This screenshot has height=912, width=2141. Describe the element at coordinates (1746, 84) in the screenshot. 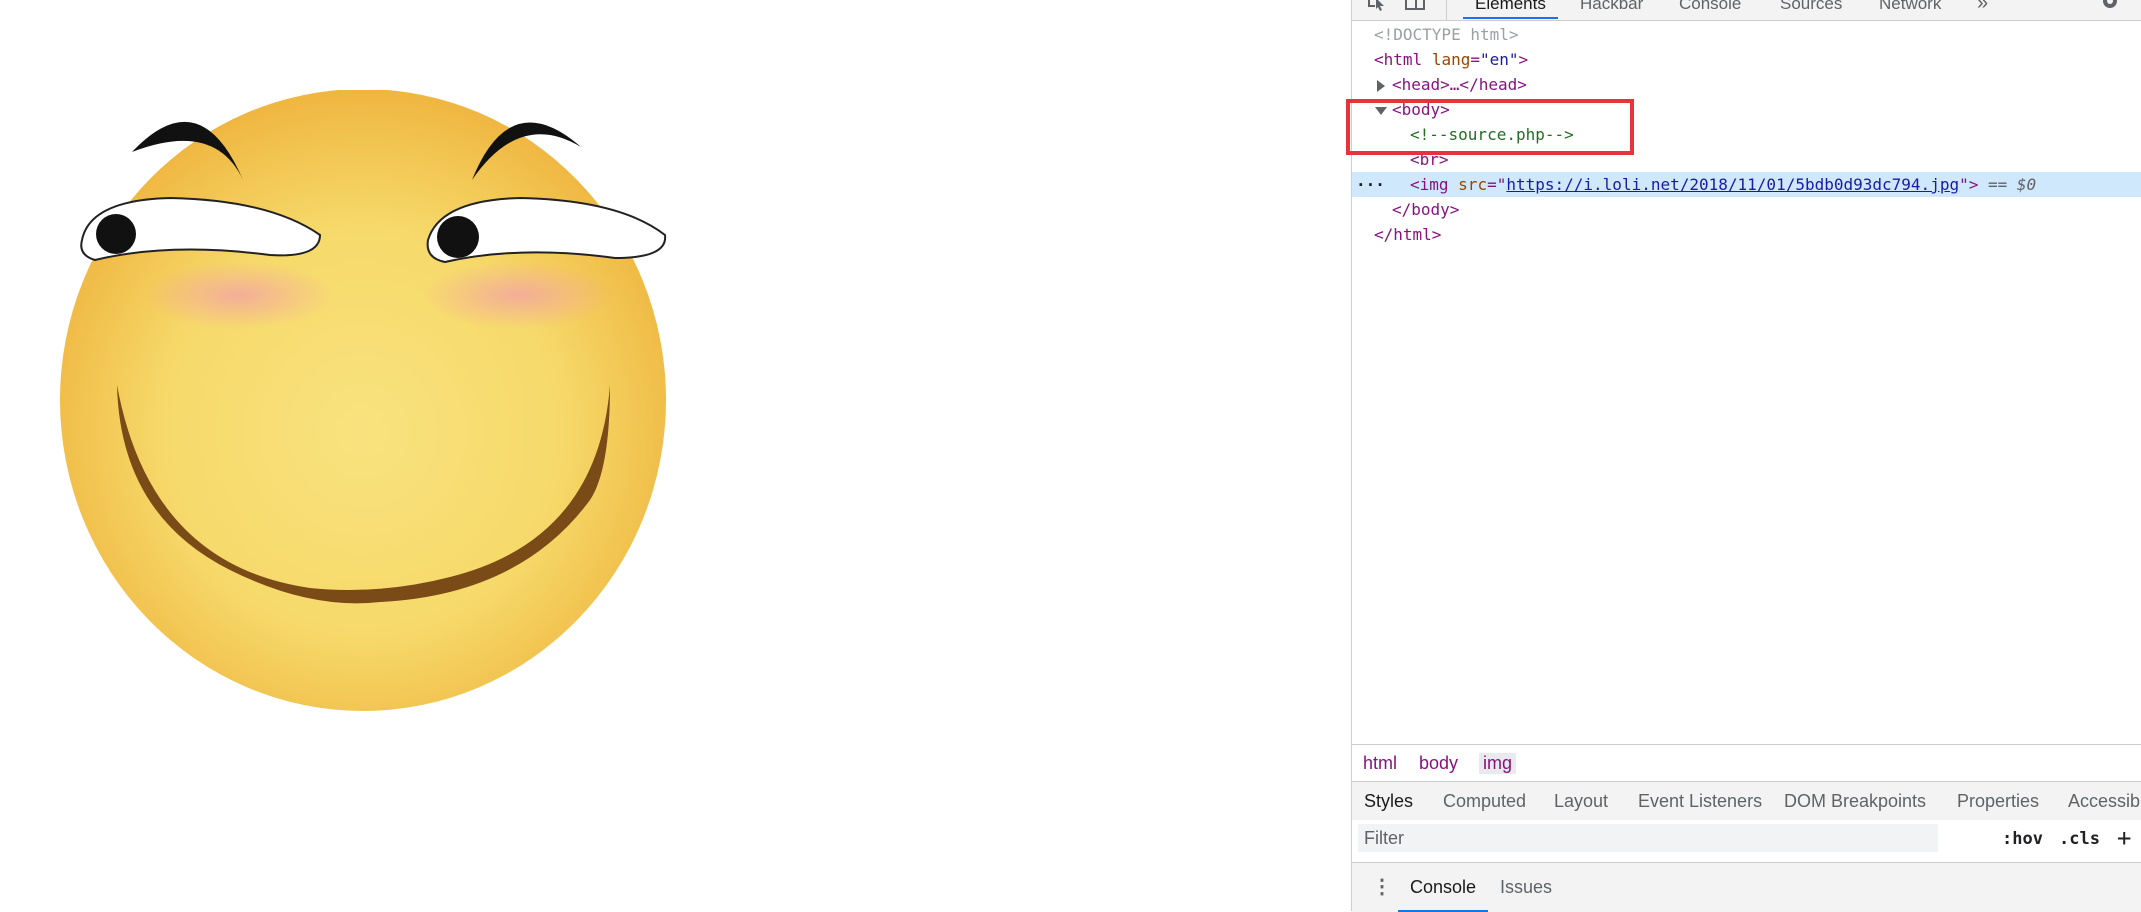

I see `dom-head: <head>…</head>` at that location.